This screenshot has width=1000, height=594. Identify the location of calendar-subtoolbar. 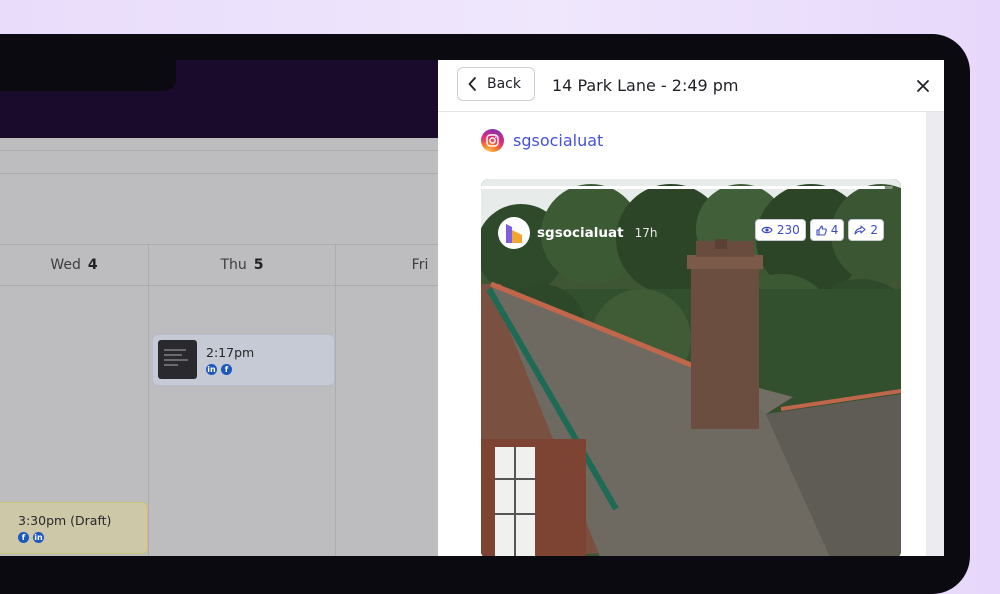
(219, 162).